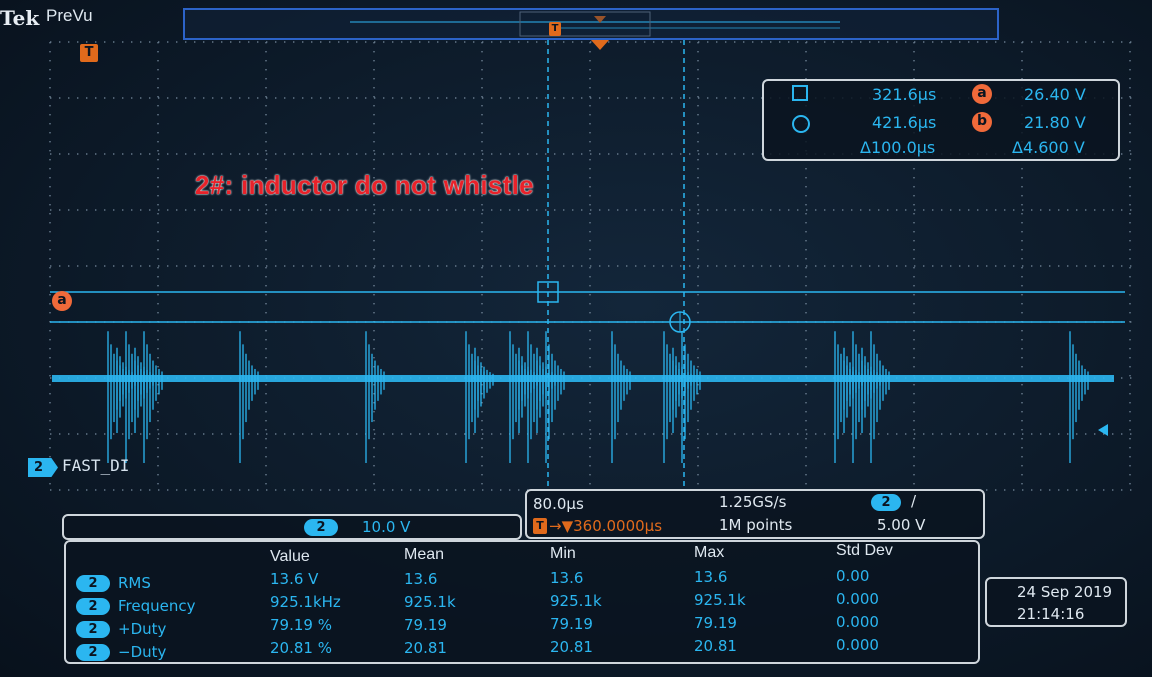 This screenshot has height=677, width=1152. What do you see at coordinates (292, 527) in the screenshot?
I see `vertical-scale-panel: 2 10.0 V` at bounding box center [292, 527].